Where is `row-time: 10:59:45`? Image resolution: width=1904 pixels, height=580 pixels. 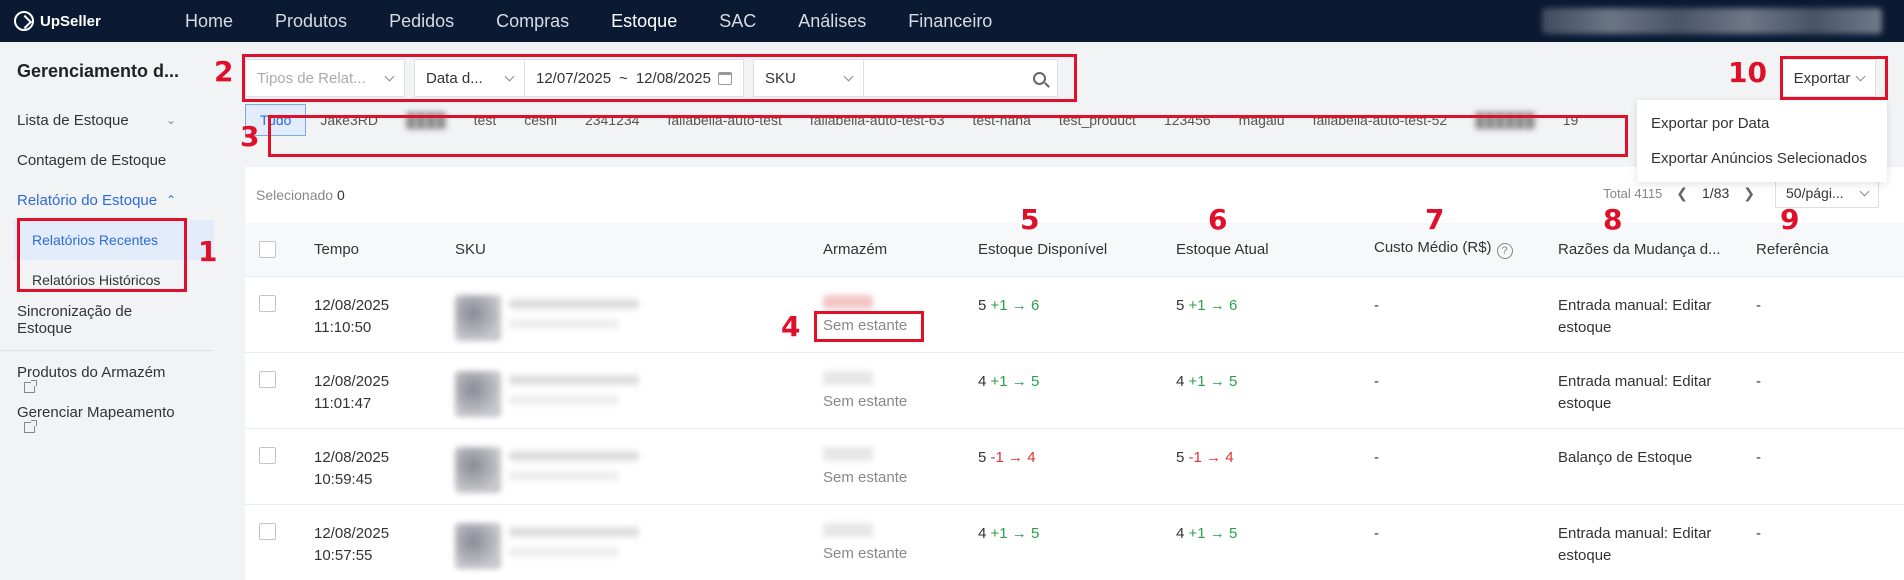 row-time: 10:59:45 is located at coordinates (343, 479).